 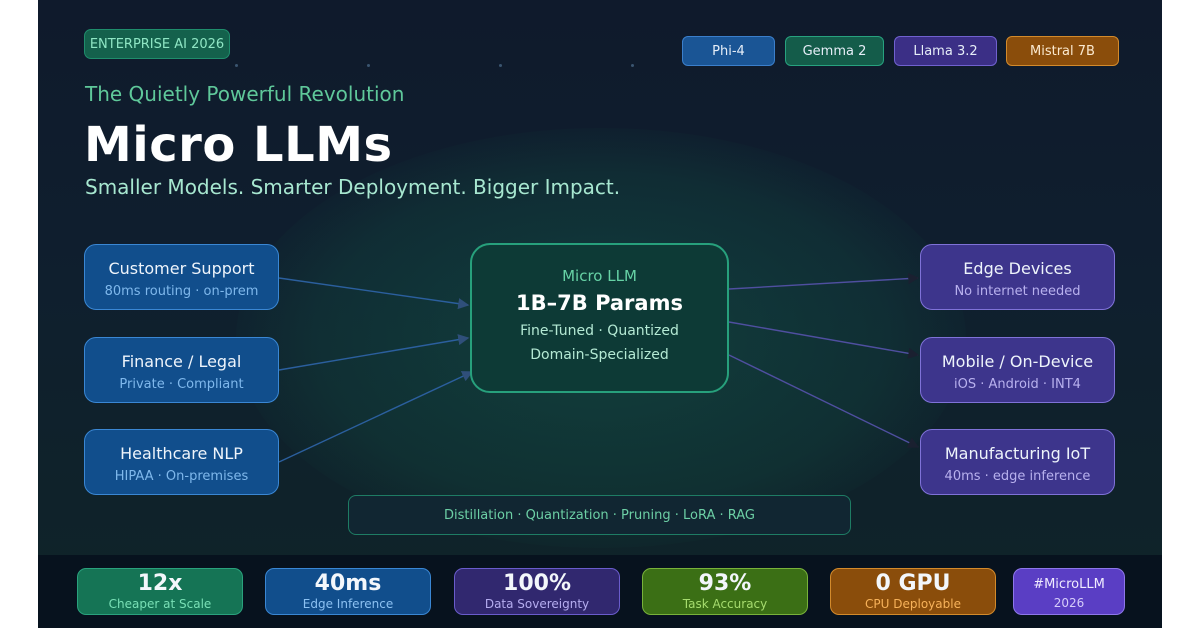 I want to click on use-case-finance-legal: Finance / Legal Private · Compliant, so click(x=181, y=370).